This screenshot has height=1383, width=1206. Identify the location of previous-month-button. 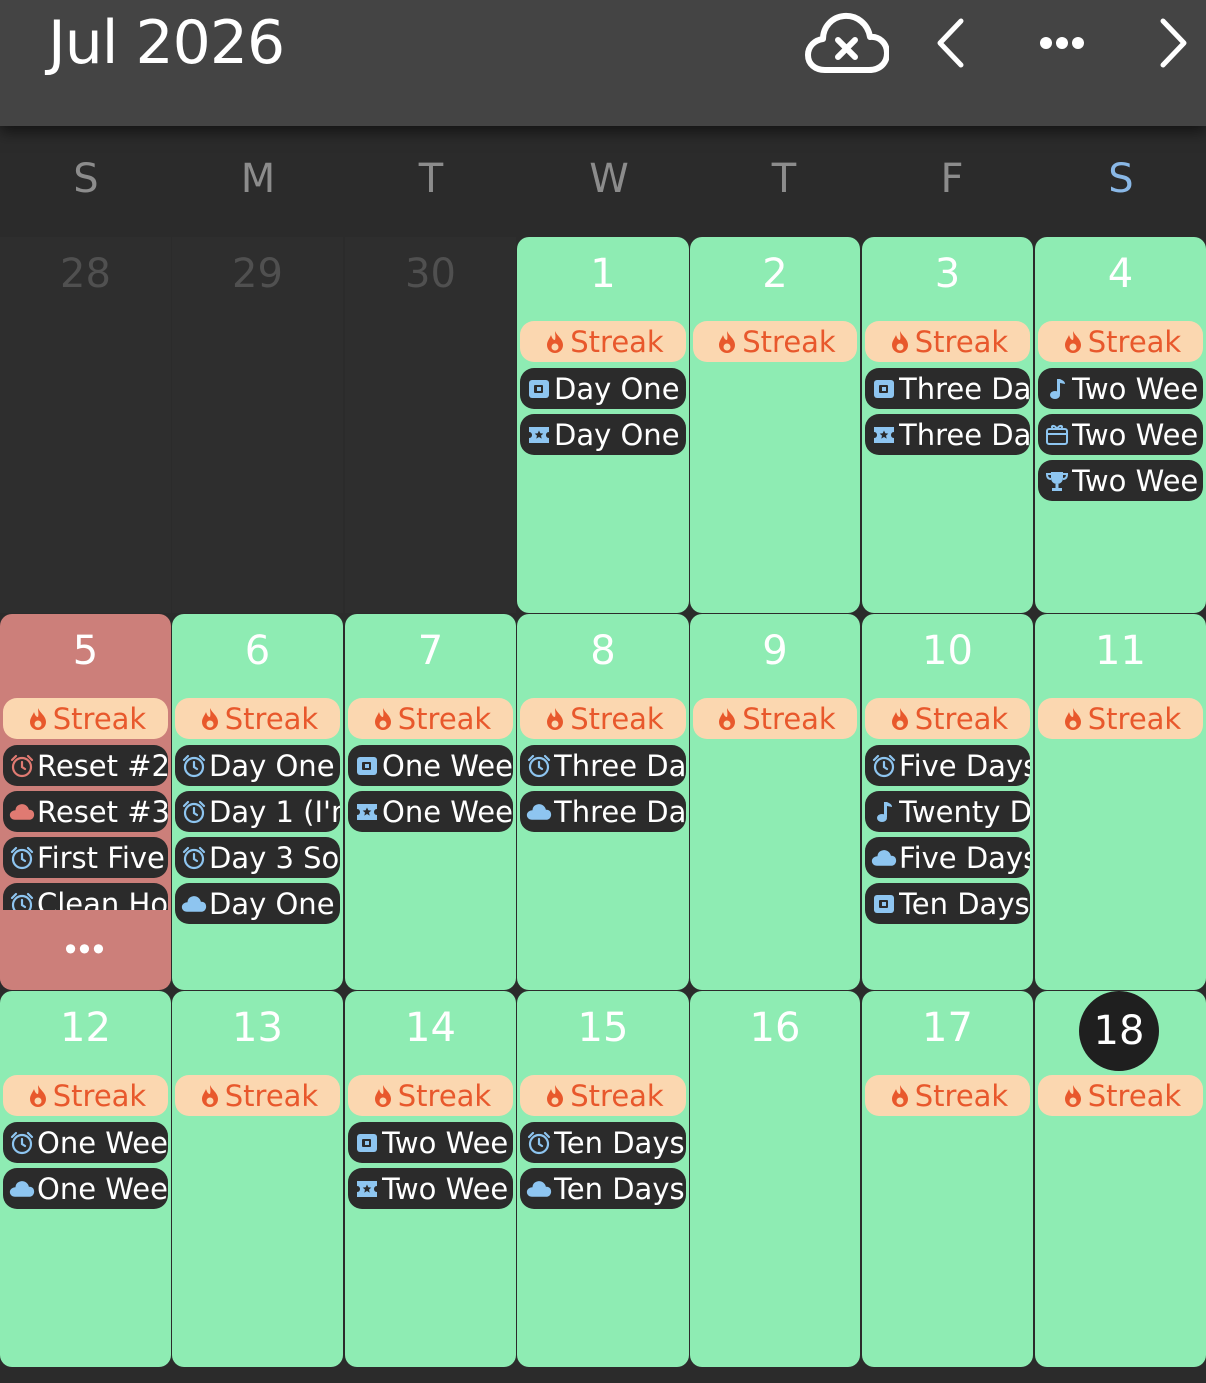
(950, 43).